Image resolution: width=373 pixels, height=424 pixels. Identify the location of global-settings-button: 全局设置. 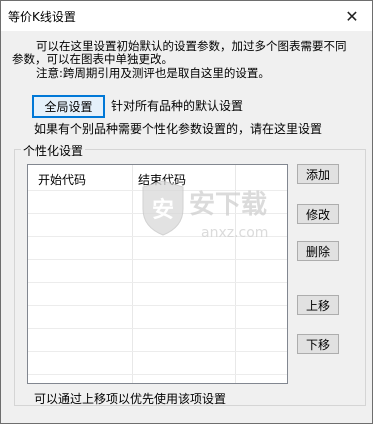
(68, 106).